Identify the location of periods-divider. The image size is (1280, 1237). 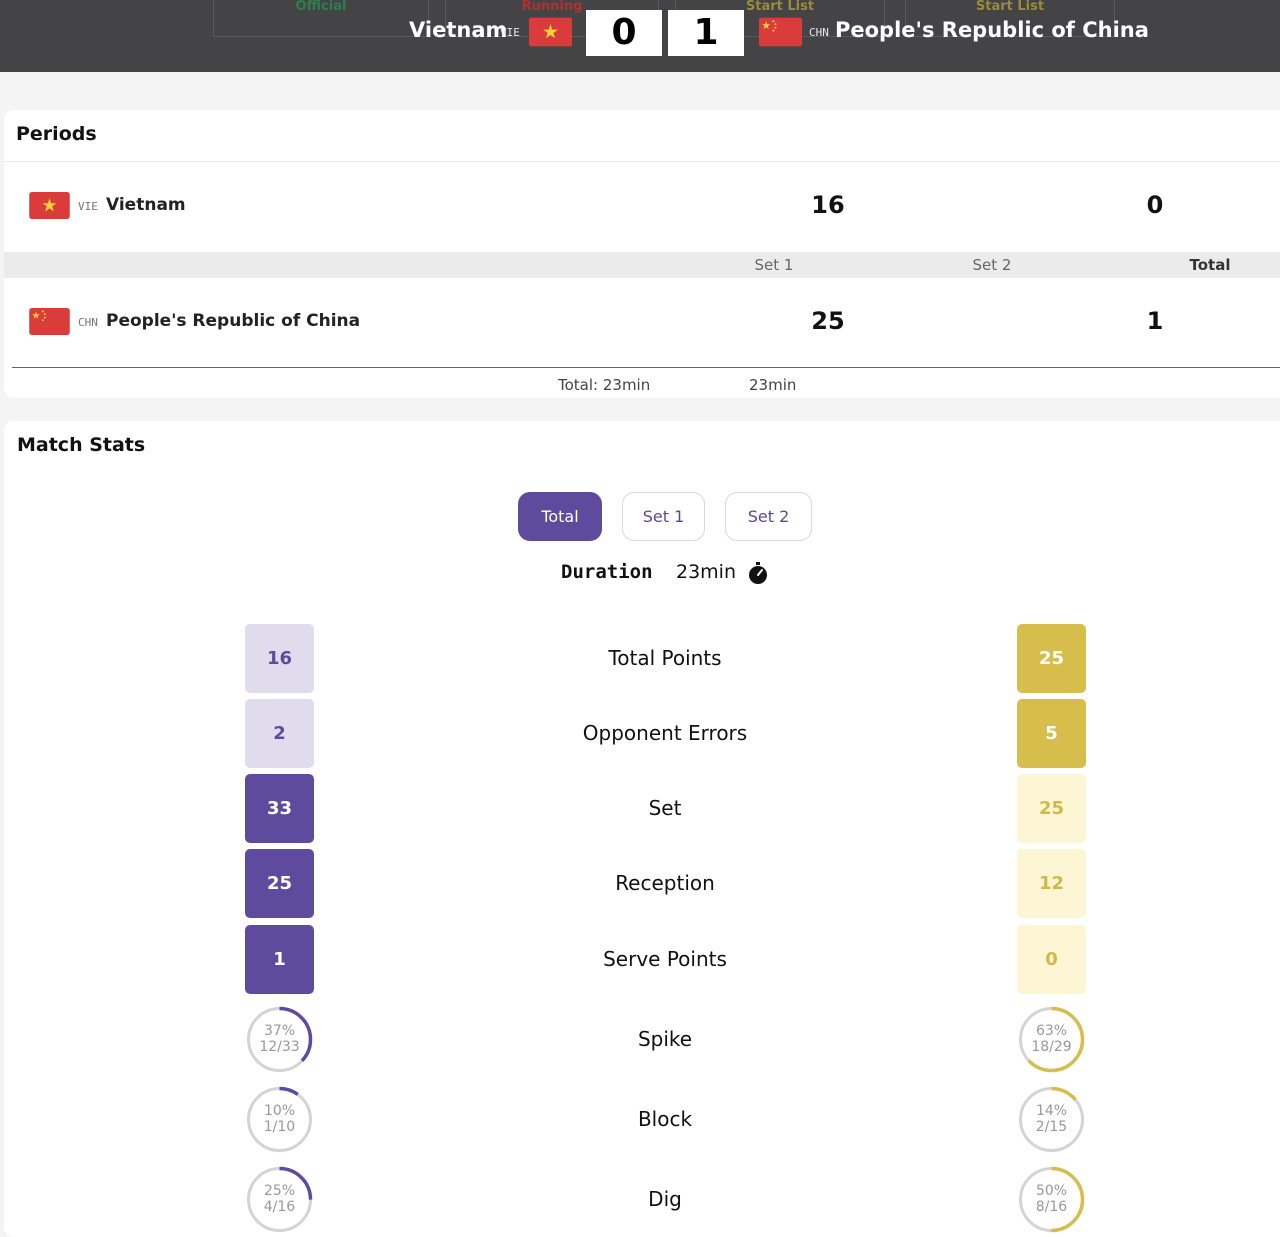
(642, 161).